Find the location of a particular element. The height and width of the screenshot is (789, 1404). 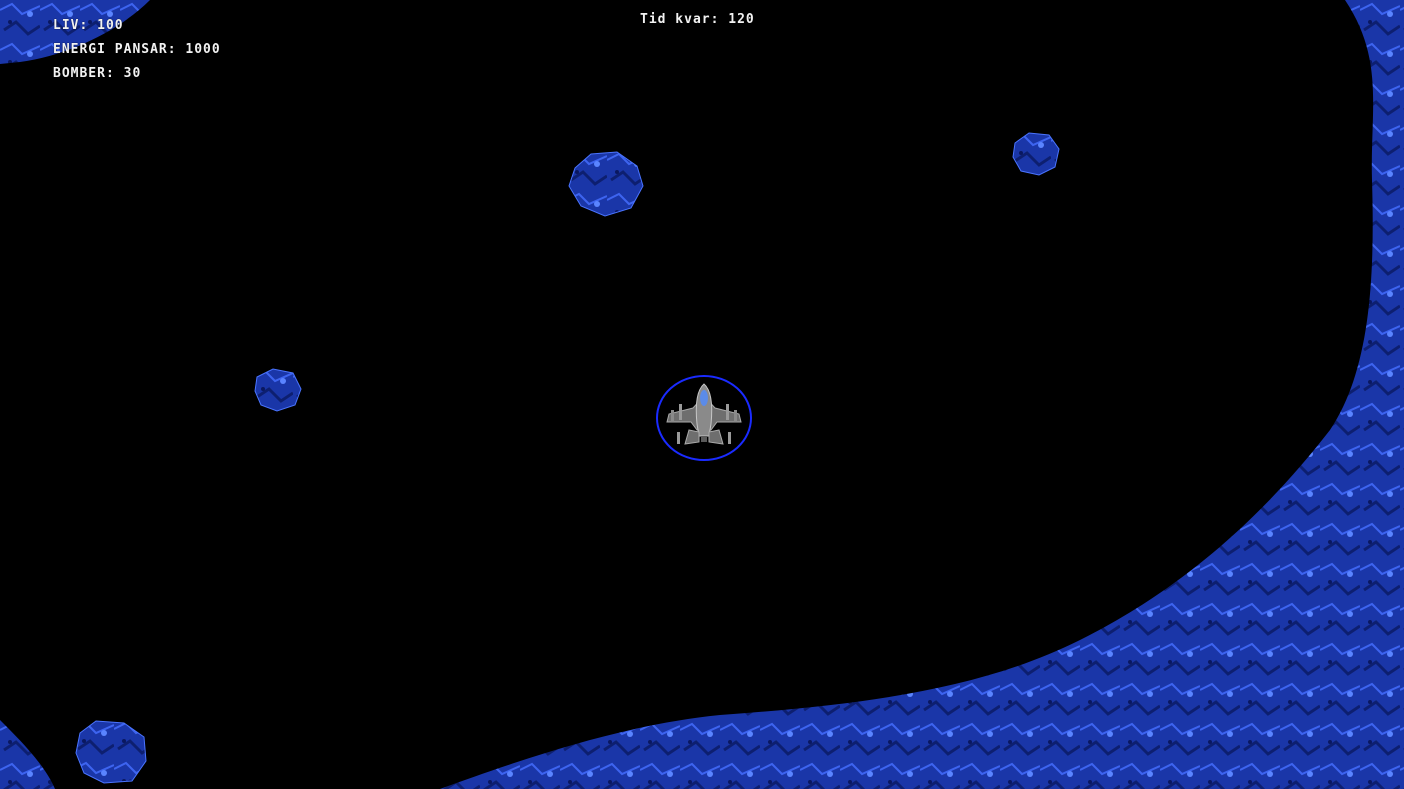

player-ship is located at coordinates (704, 418).